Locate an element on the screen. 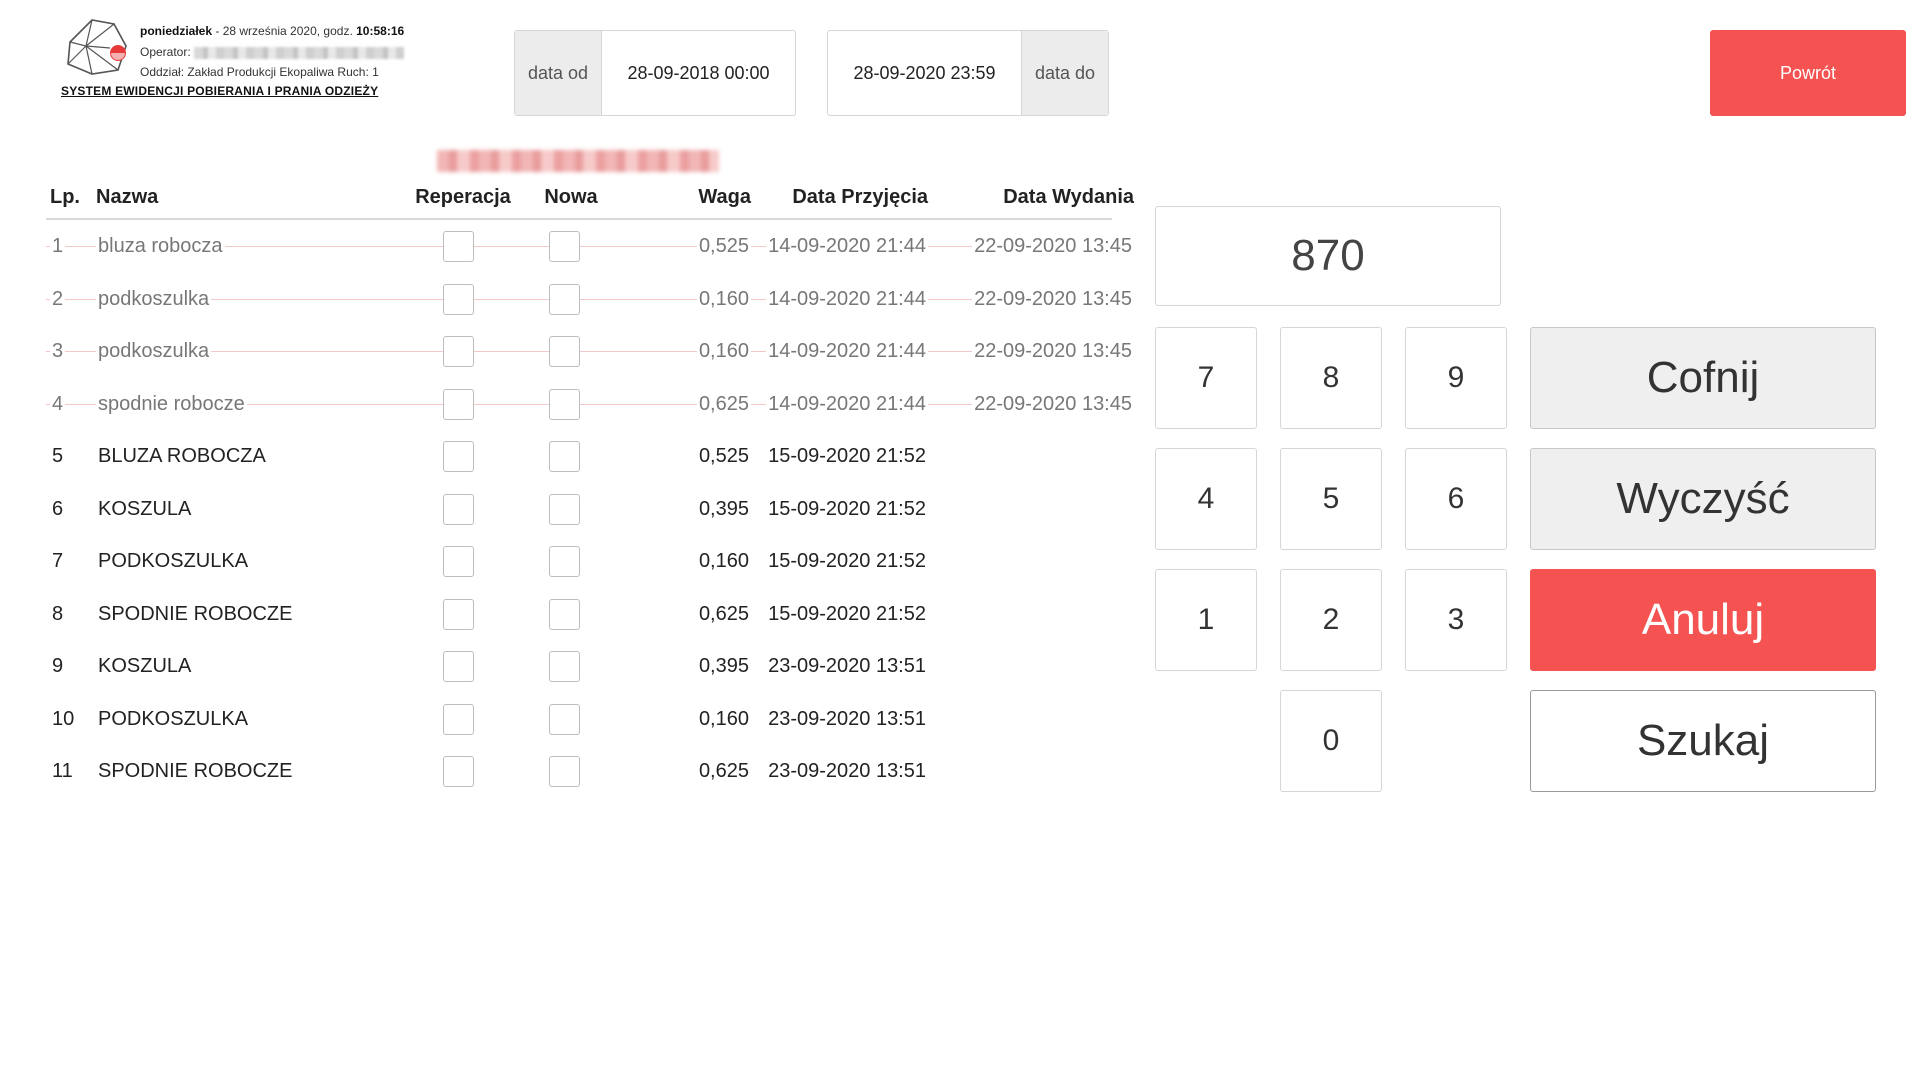 Image resolution: width=1920 pixels, height=1080 pixels. row-name: BLUZA ROBOCZA is located at coordinates (182, 456).